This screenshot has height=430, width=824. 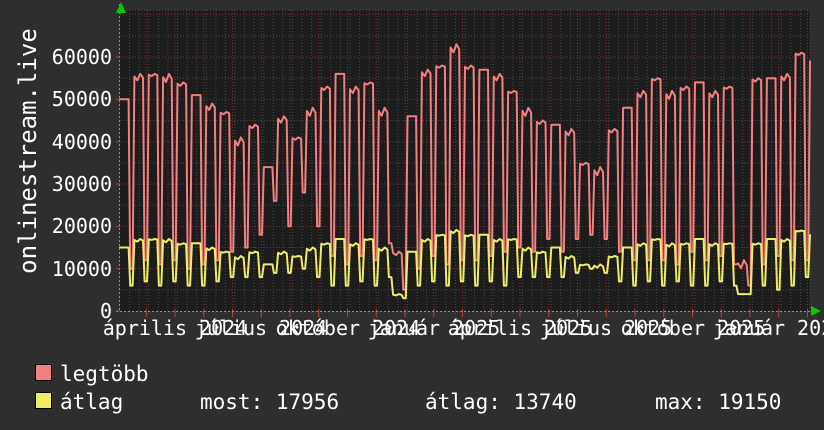 What do you see at coordinates (81, 268) in the screenshot?
I see `y-axis-label: 10000` at bounding box center [81, 268].